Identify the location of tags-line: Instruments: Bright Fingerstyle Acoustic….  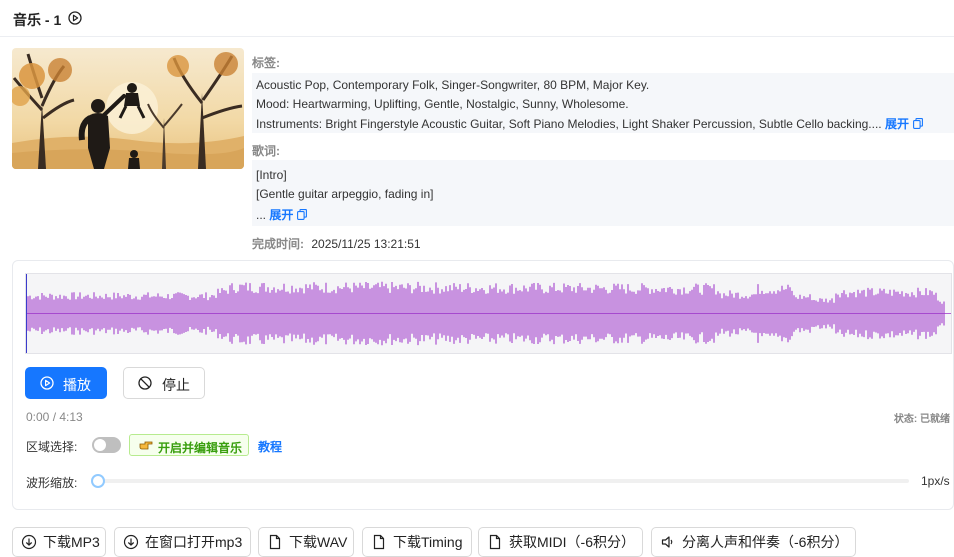
(569, 124).